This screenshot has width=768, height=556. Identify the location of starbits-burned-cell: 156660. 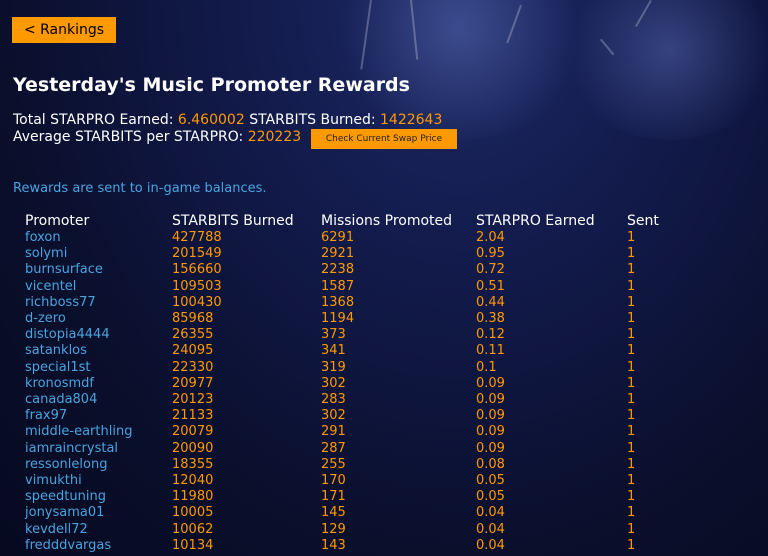
(197, 270).